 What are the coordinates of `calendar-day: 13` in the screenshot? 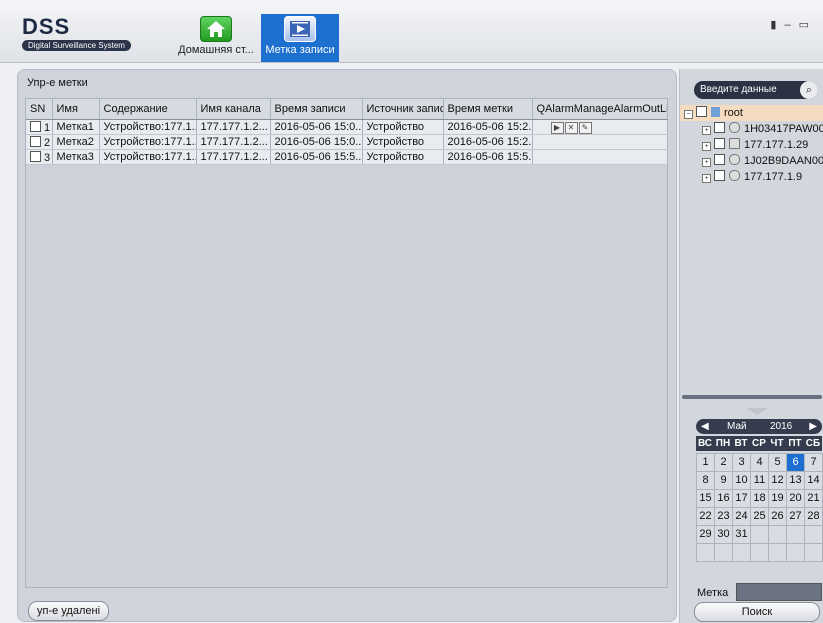 It's located at (796, 481).